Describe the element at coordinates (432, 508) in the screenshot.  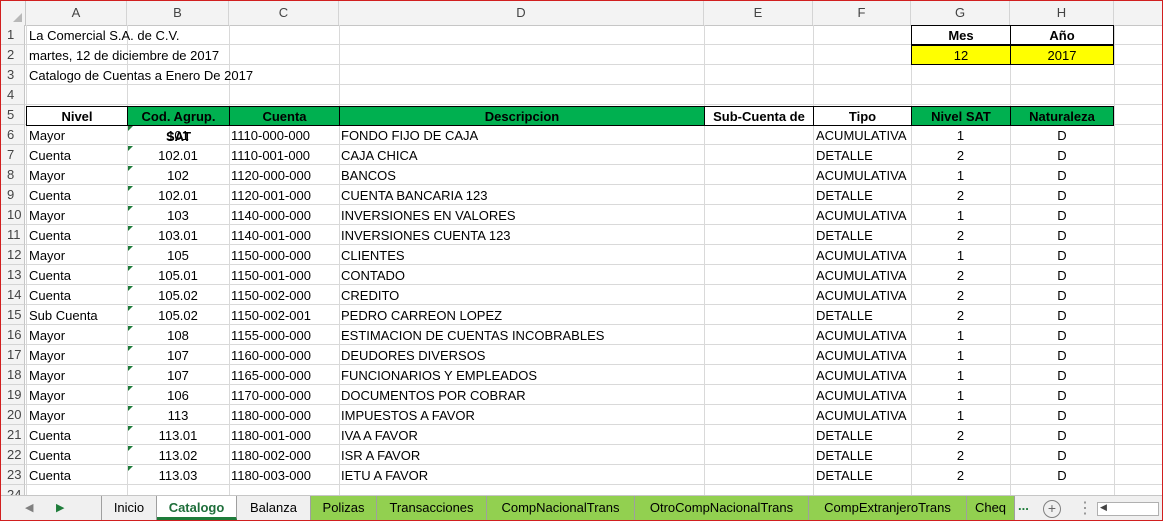
I see `tab-transacciones: Transacciones` at that location.